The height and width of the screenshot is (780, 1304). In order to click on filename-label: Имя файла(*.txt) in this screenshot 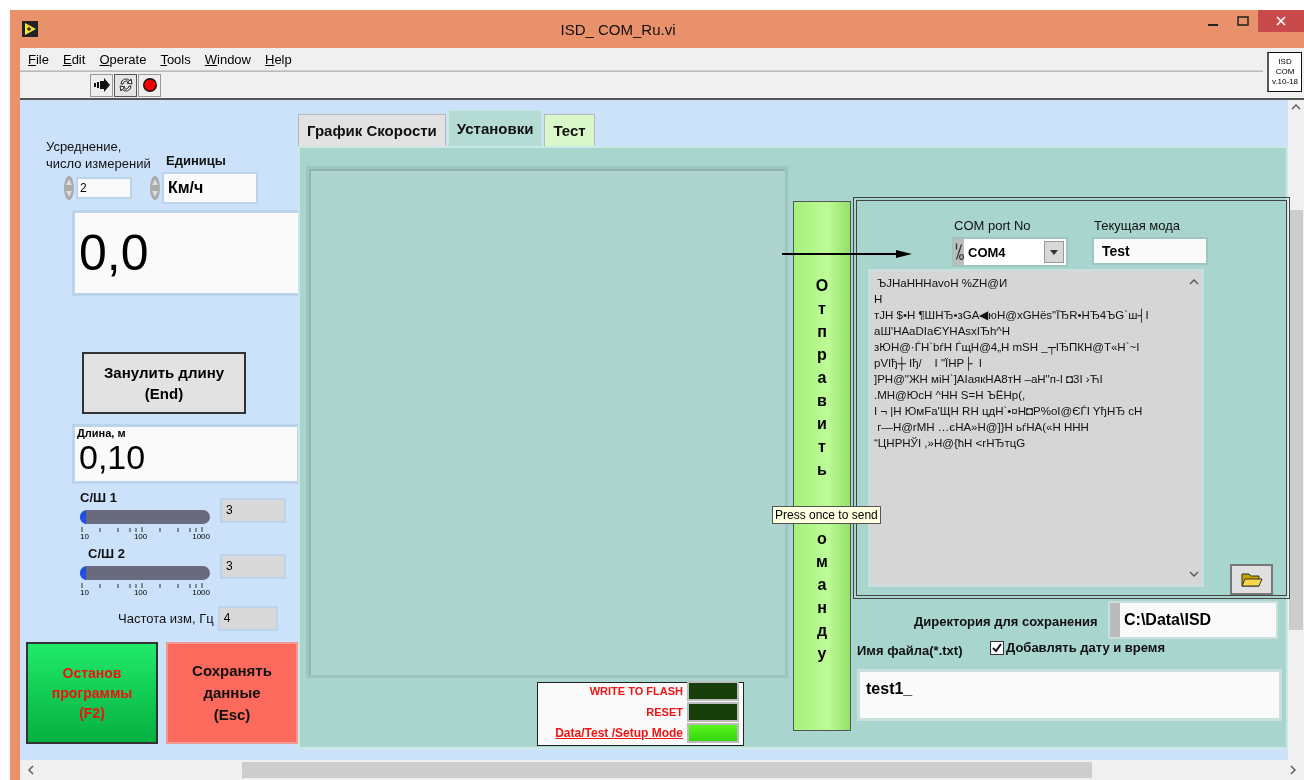, I will do `click(910, 650)`.